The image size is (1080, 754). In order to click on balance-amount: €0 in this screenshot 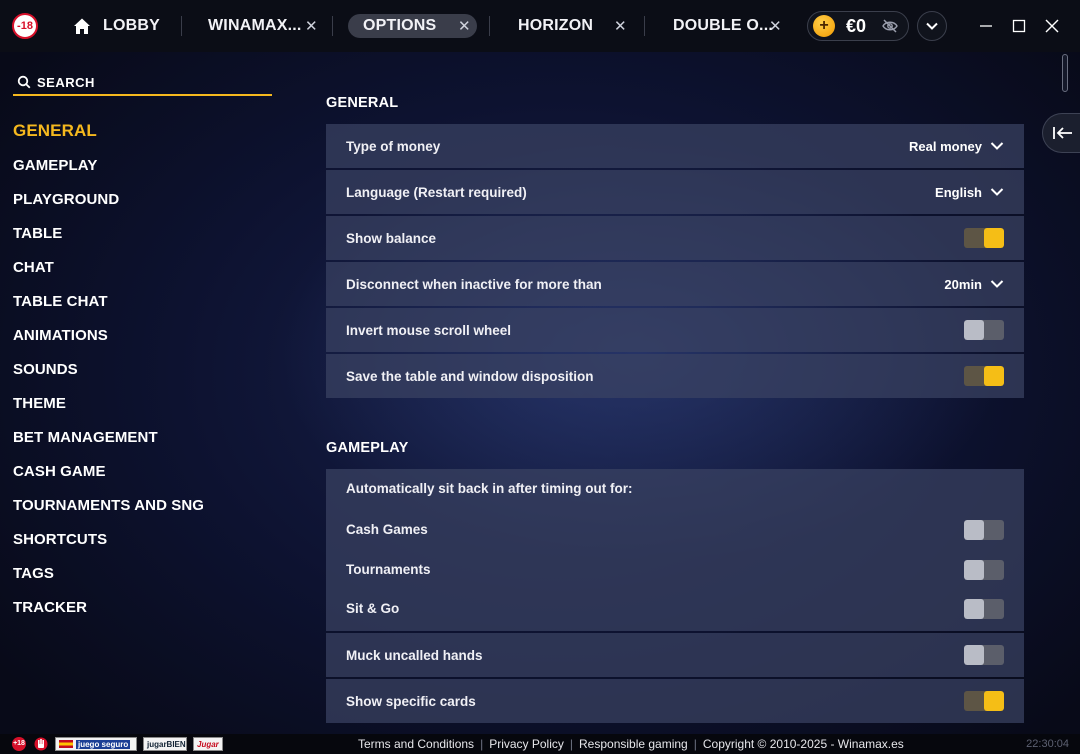, I will do `click(856, 26)`.